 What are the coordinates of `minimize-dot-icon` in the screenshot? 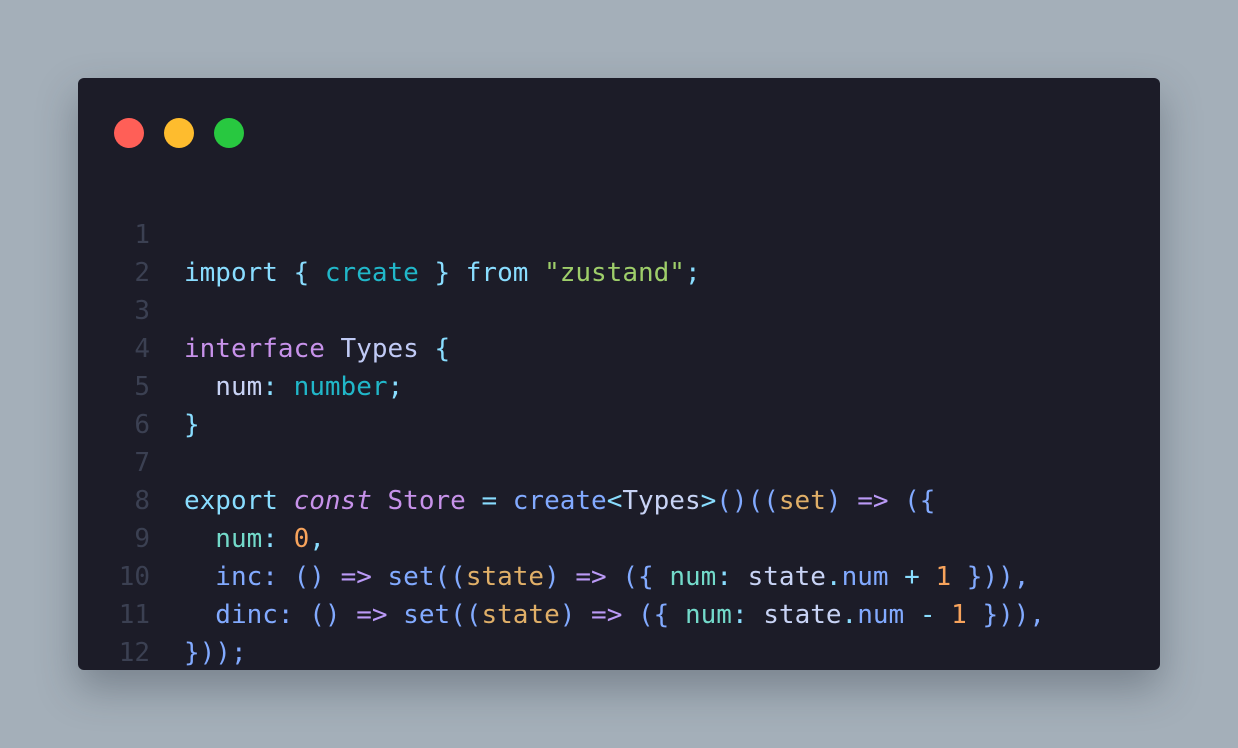 It's located at (179, 133).